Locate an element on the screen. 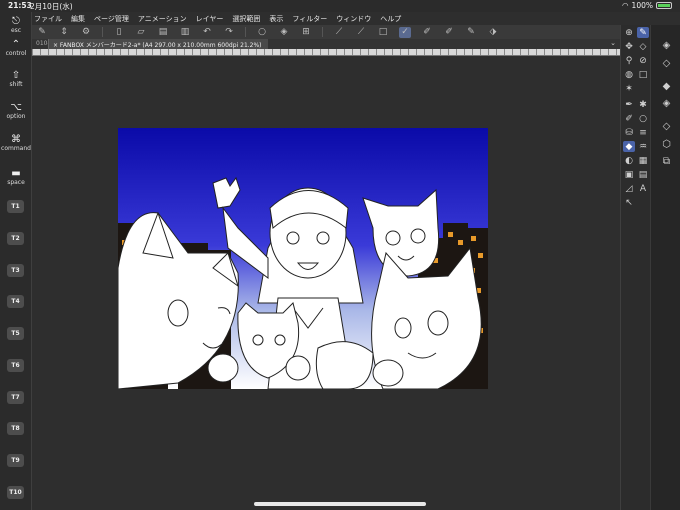 Image resolution: width=680 pixels, height=510 pixels. layer-3d-icon: ⬡ is located at coordinates (666, 144).